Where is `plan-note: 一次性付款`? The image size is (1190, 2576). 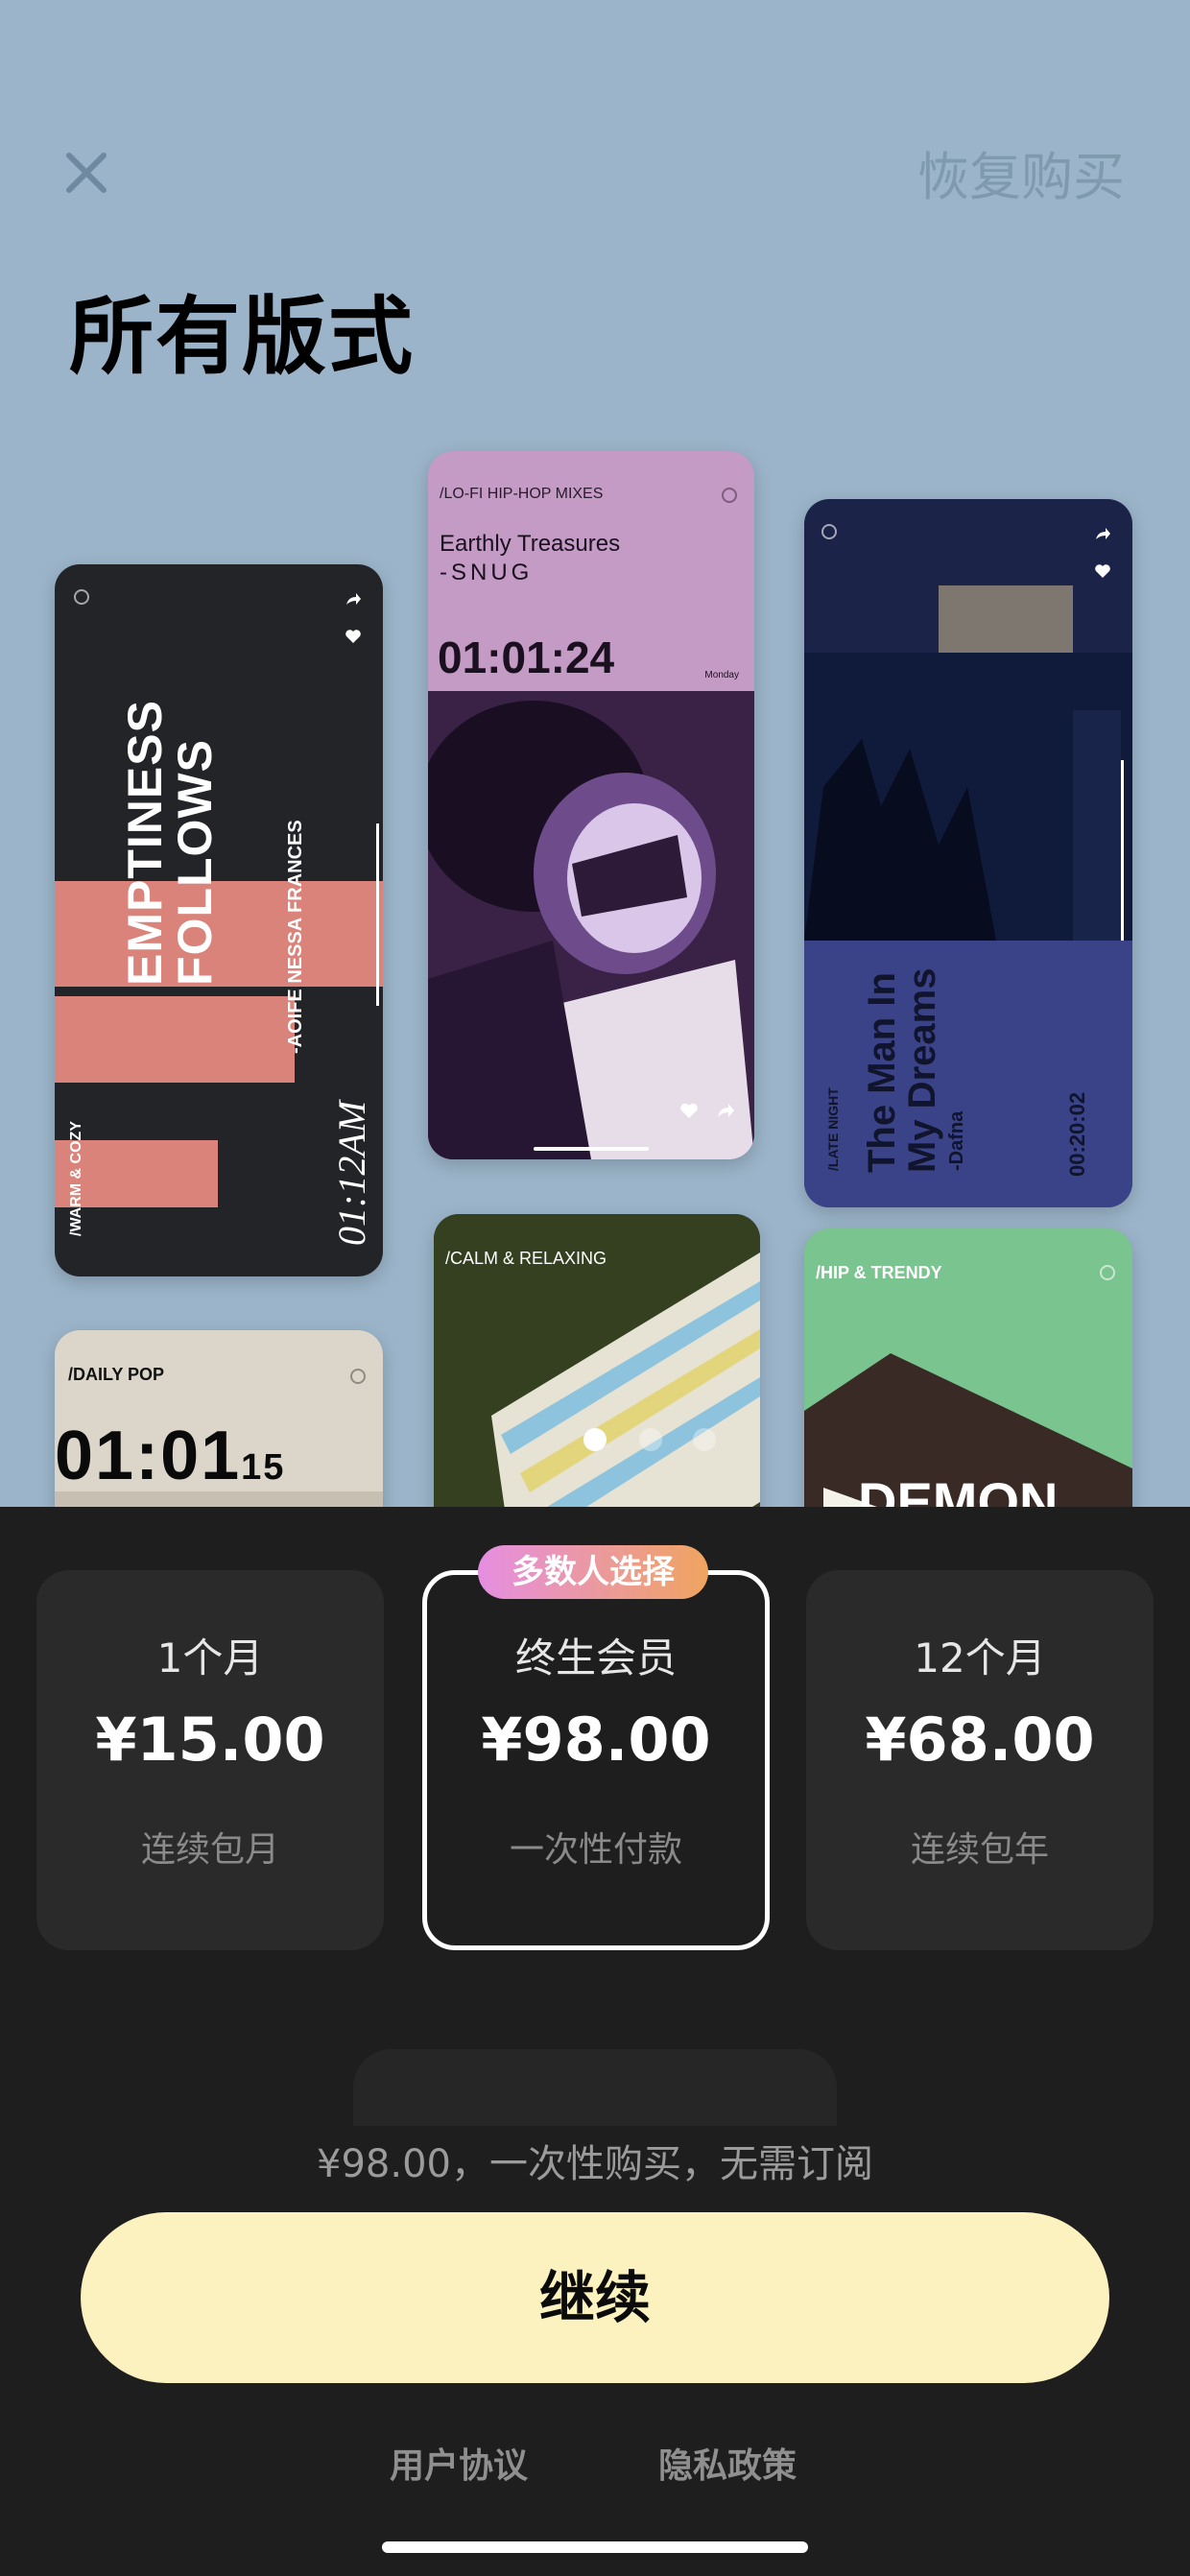
plan-note: 一次性付款 is located at coordinates (596, 1850).